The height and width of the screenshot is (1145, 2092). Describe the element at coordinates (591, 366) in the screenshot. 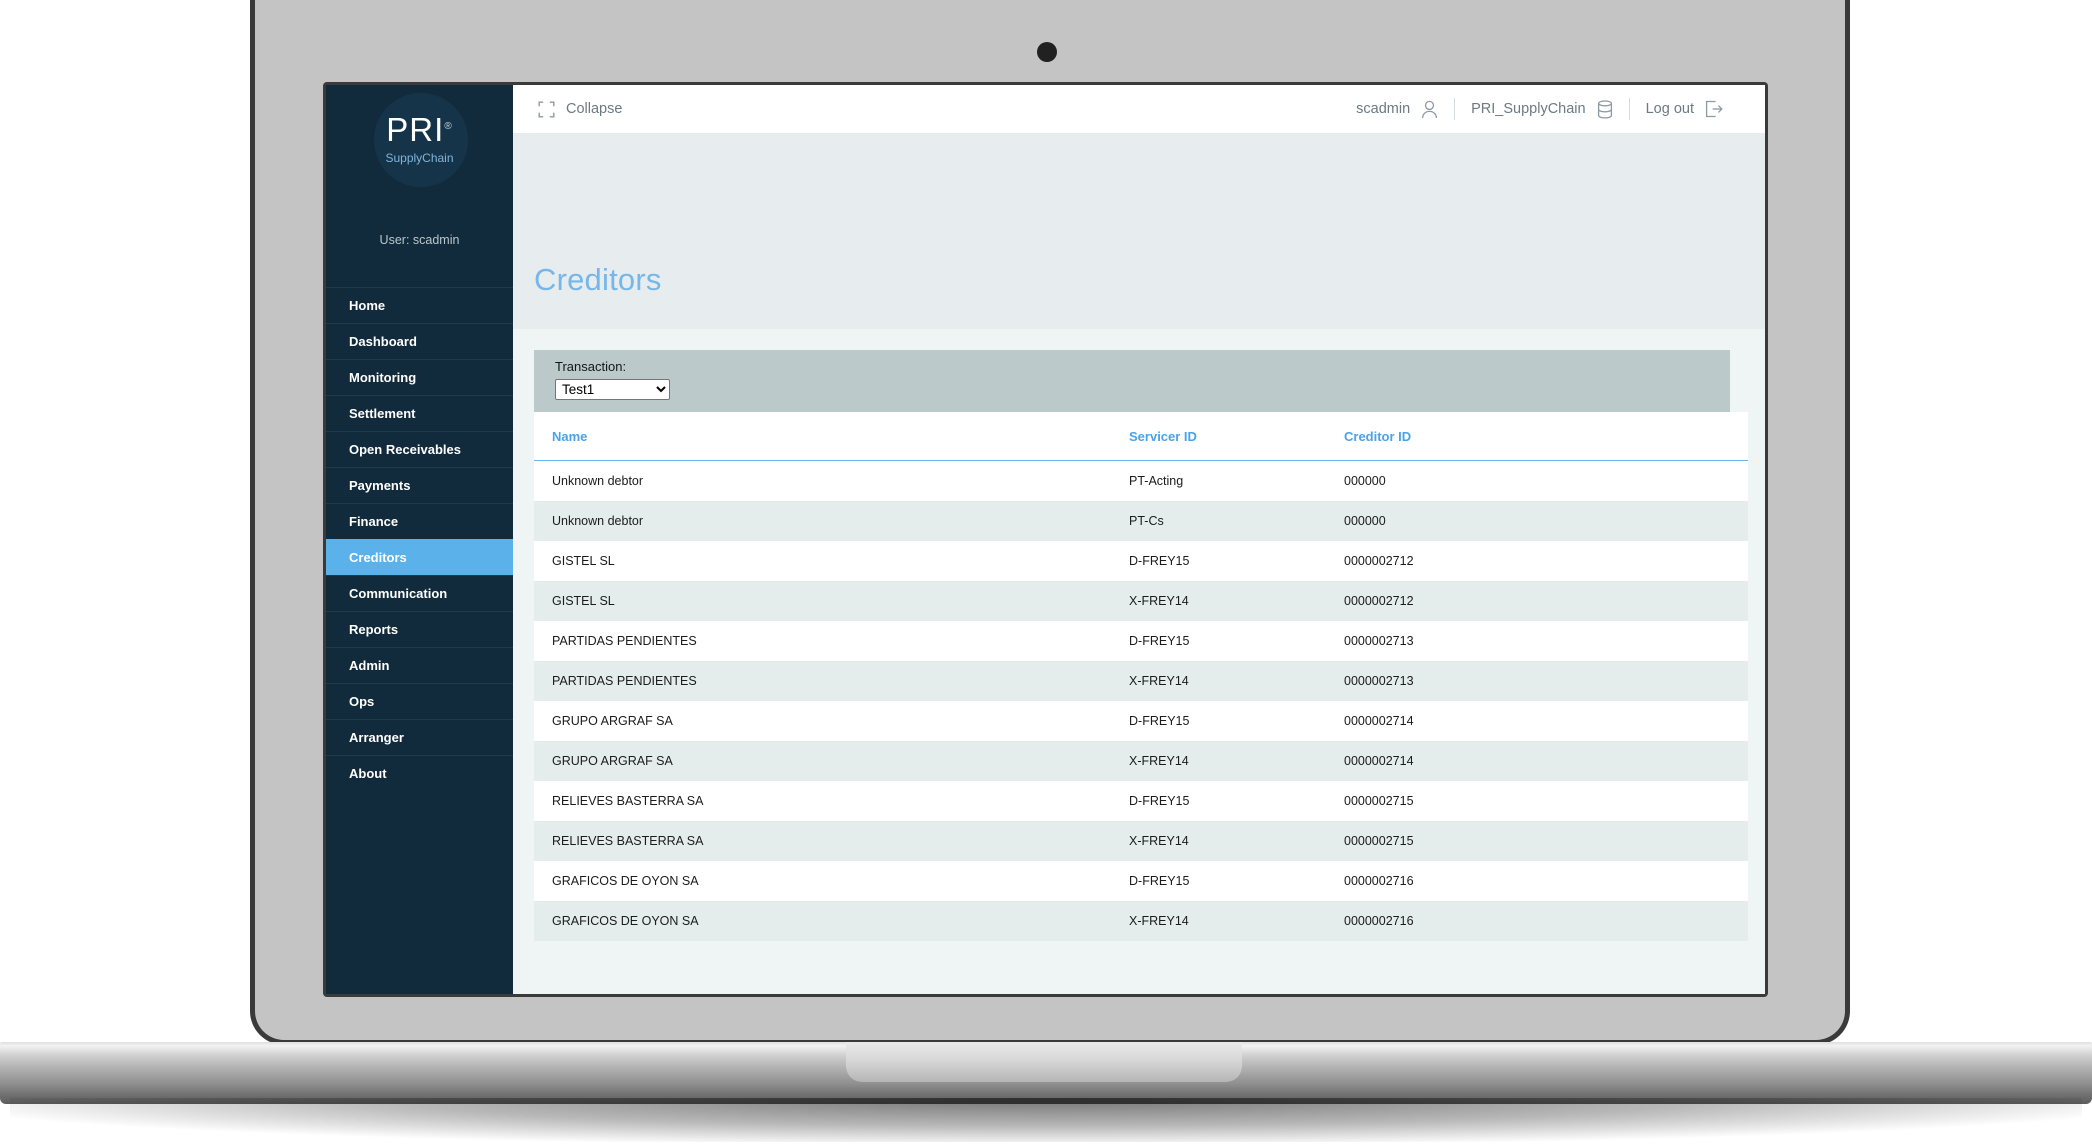

I see `transaction-label: Transaction:` at that location.